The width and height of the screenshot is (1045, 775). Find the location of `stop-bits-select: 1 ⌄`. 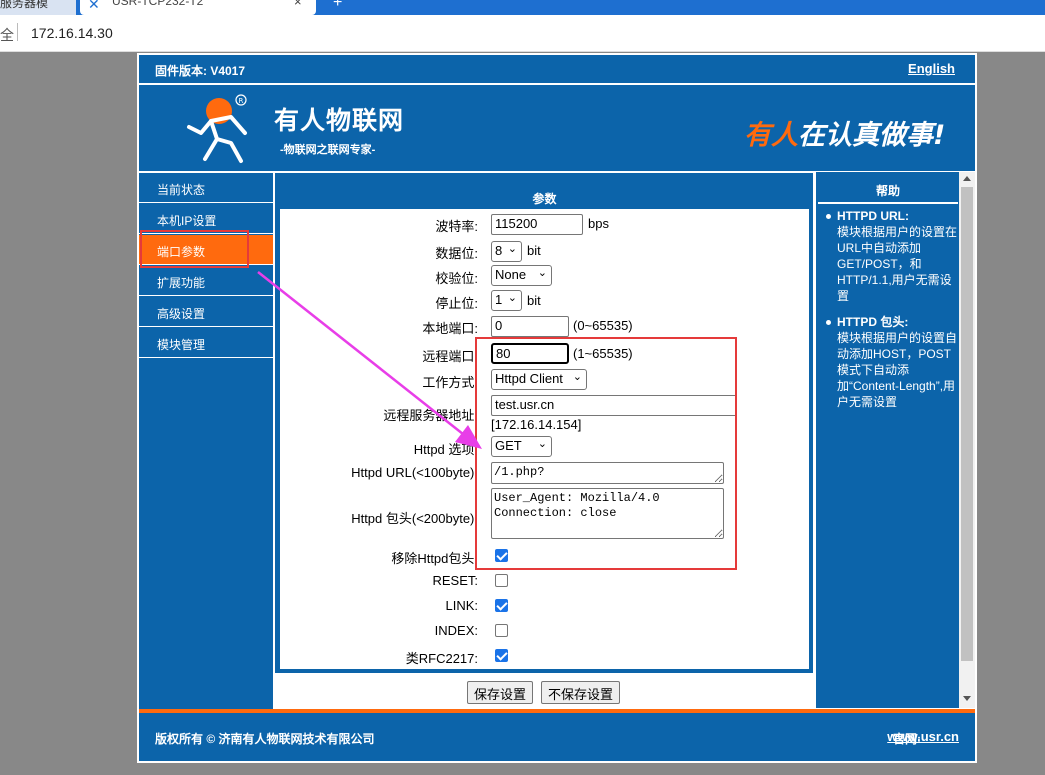

stop-bits-select: 1 ⌄ is located at coordinates (506, 300).